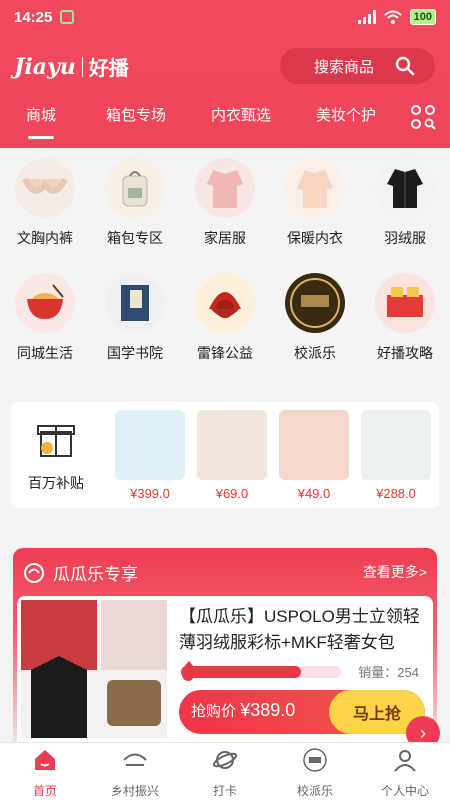 This screenshot has width=450, height=800. What do you see at coordinates (388, 672) in the screenshot?
I see `sales-count: 销量：254` at bounding box center [388, 672].